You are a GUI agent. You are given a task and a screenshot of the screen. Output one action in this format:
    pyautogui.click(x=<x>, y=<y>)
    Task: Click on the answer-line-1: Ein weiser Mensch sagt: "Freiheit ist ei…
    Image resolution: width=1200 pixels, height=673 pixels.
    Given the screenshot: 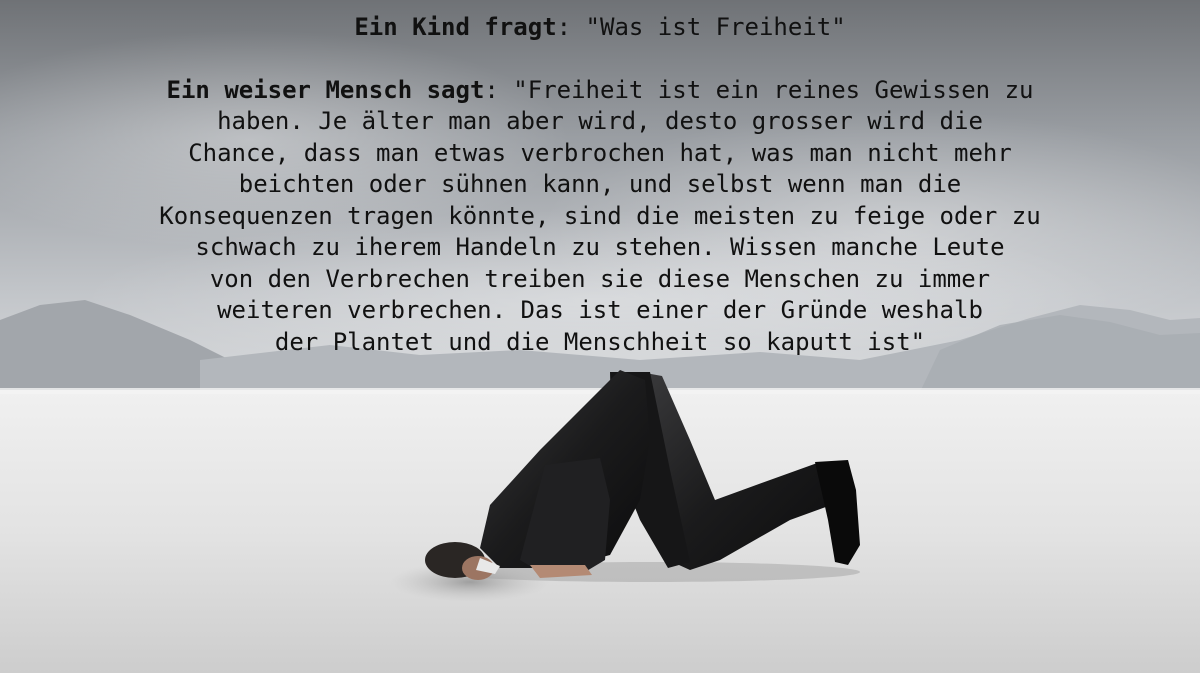 What is the action you would take?
    pyautogui.click(x=600, y=91)
    